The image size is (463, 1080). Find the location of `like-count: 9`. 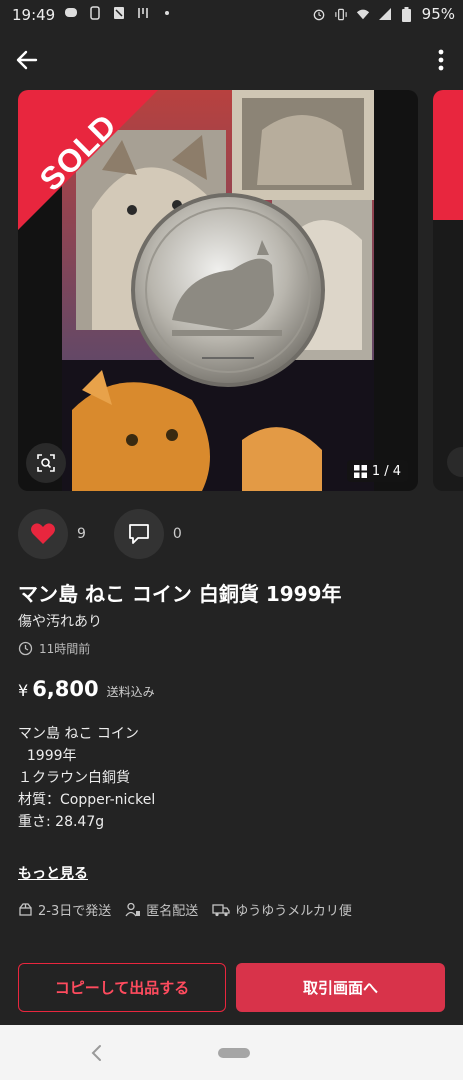

like-count: 9 is located at coordinates (81, 534).